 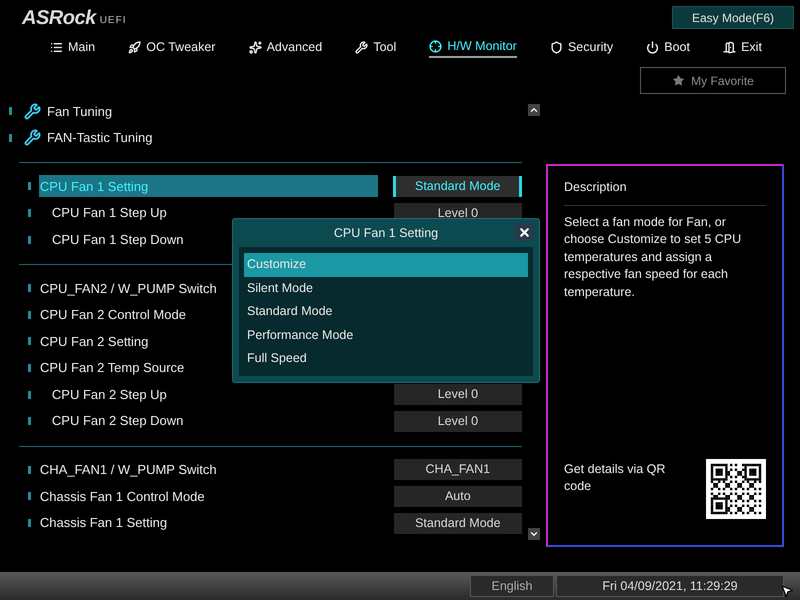 I want to click on setting-row: Chassis Fan 1 Setting, so click(x=208, y=523).